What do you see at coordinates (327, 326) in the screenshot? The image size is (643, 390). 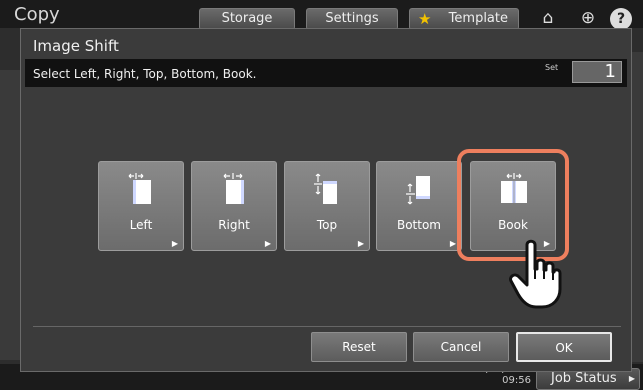 I see `divider` at bounding box center [327, 326].